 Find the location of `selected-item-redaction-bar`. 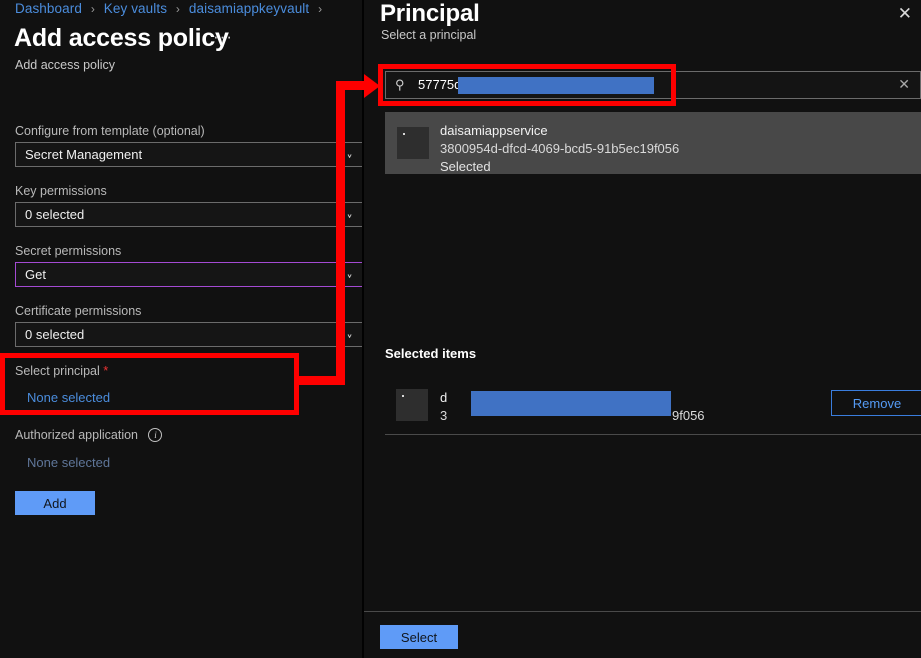

selected-item-redaction-bar is located at coordinates (571, 403).